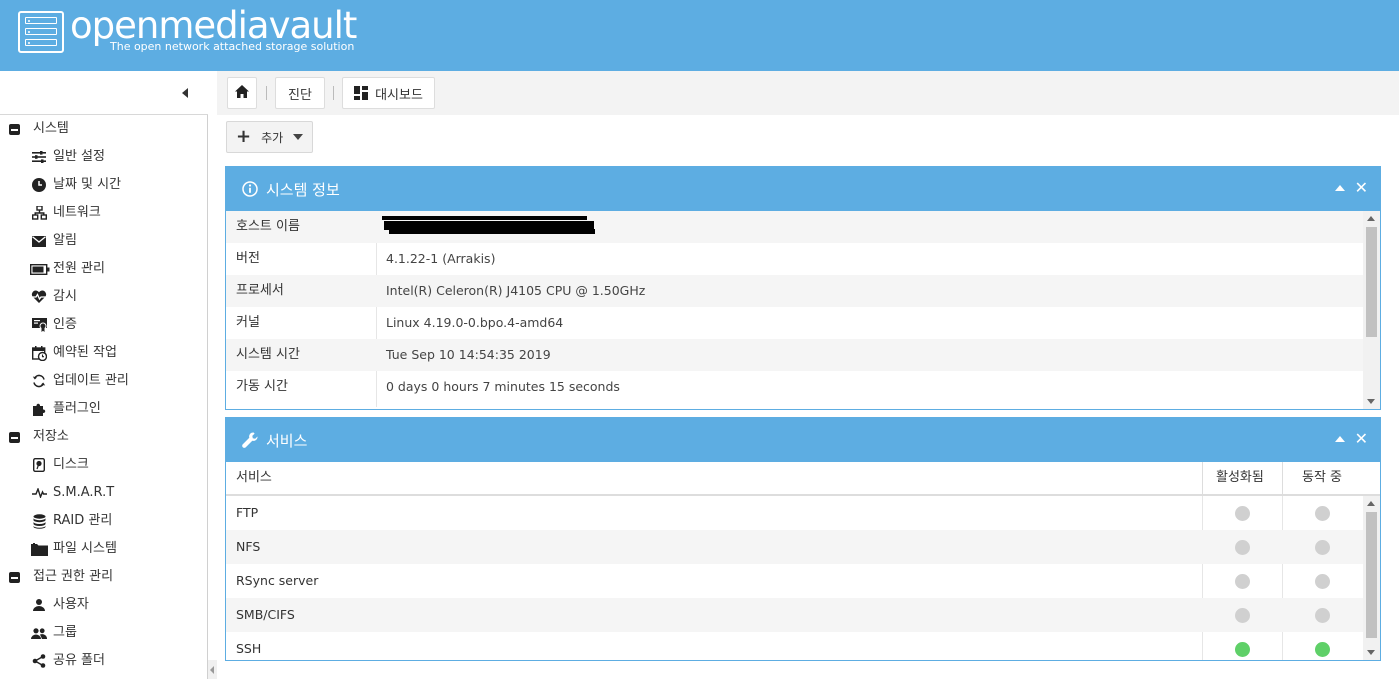 Image resolution: width=1399 pixels, height=679 pixels. I want to click on sidebar-item-file-systems: 파일 시스템, so click(103, 549).